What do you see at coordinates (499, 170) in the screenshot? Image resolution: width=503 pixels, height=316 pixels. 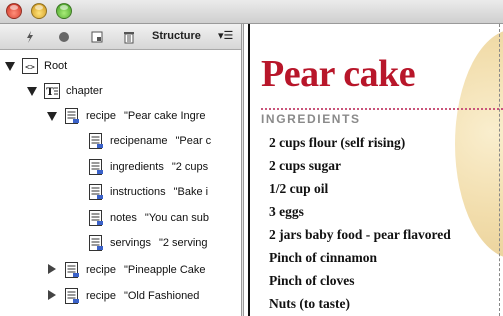 I see `text-frame-edge` at bounding box center [499, 170].